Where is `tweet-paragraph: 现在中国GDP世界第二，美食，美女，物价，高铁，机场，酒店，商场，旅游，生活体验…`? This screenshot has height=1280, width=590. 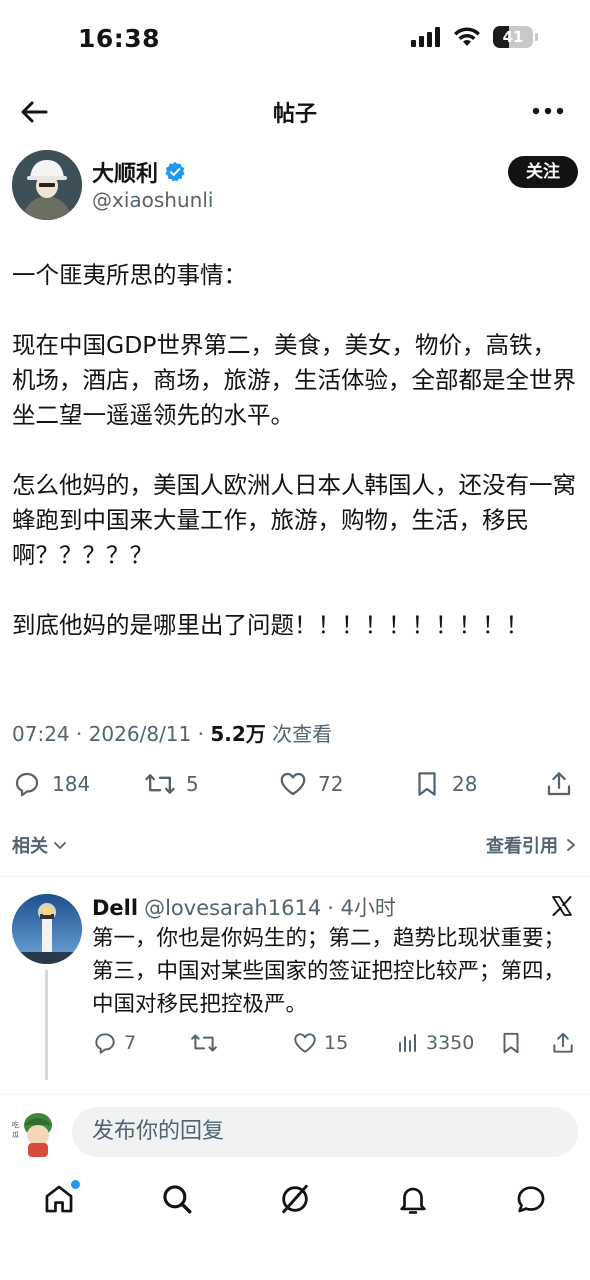 tweet-paragraph: 现在中国GDP世界第二，美食，美女，物价，高铁，机场，酒店，商场，旅游，生活体验… is located at coordinates (294, 380).